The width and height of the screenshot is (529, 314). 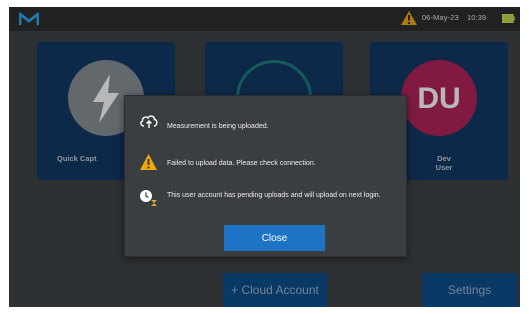 I want to click on close-button: Close, so click(x=274, y=238).